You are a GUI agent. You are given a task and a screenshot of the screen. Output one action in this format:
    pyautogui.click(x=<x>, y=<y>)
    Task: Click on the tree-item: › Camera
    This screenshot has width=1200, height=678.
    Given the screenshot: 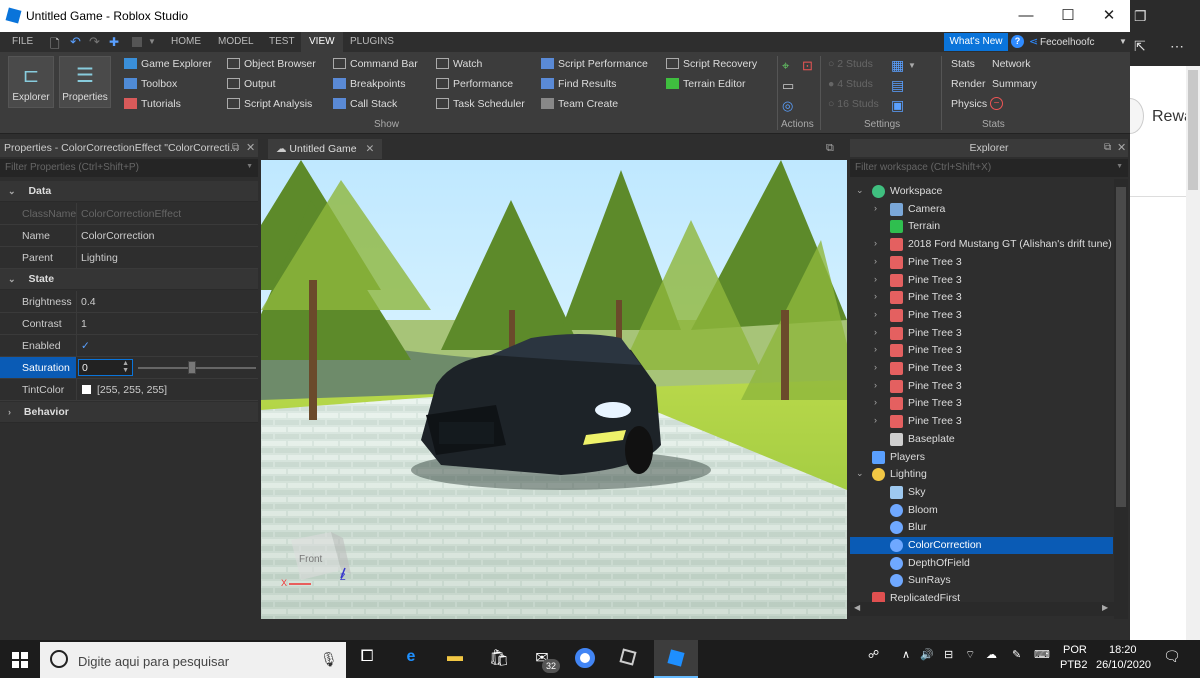 What is the action you would take?
    pyautogui.click(x=981, y=209)
    